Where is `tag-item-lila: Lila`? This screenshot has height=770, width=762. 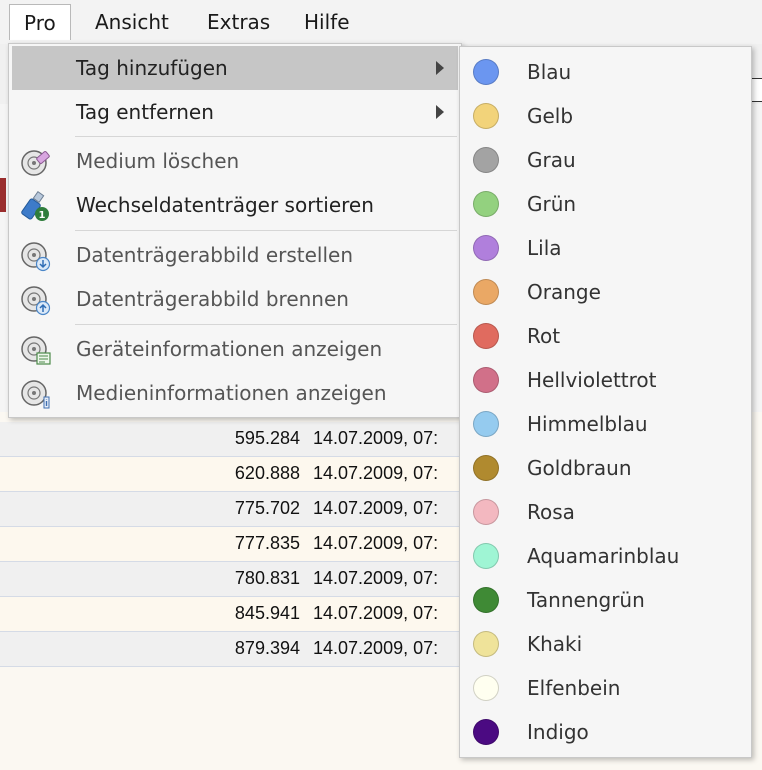 tag-item-lila: Lila is located at coordinates (605, 248).